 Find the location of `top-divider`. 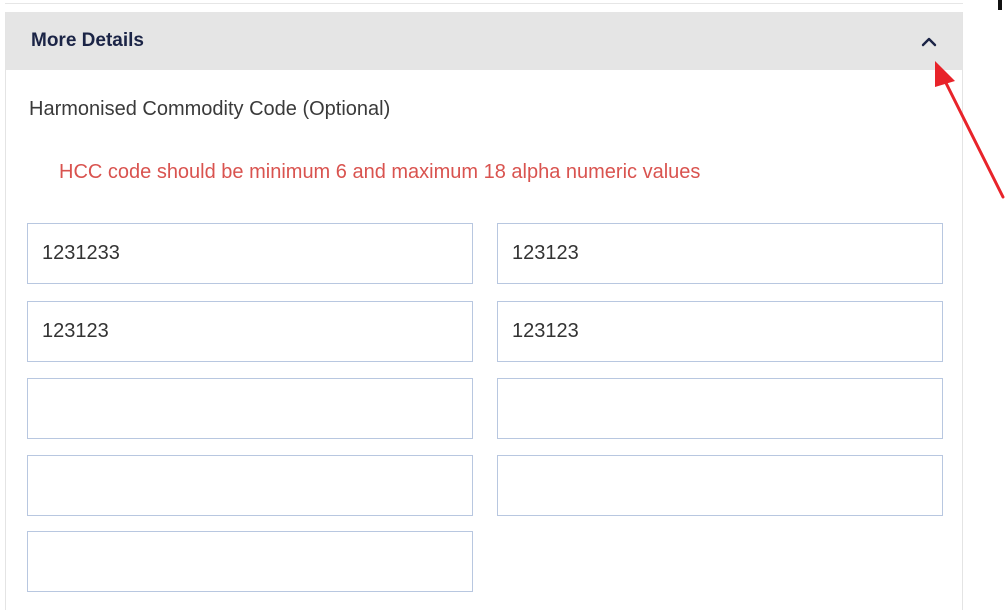

top-divider is located at coordinates (484, 3).